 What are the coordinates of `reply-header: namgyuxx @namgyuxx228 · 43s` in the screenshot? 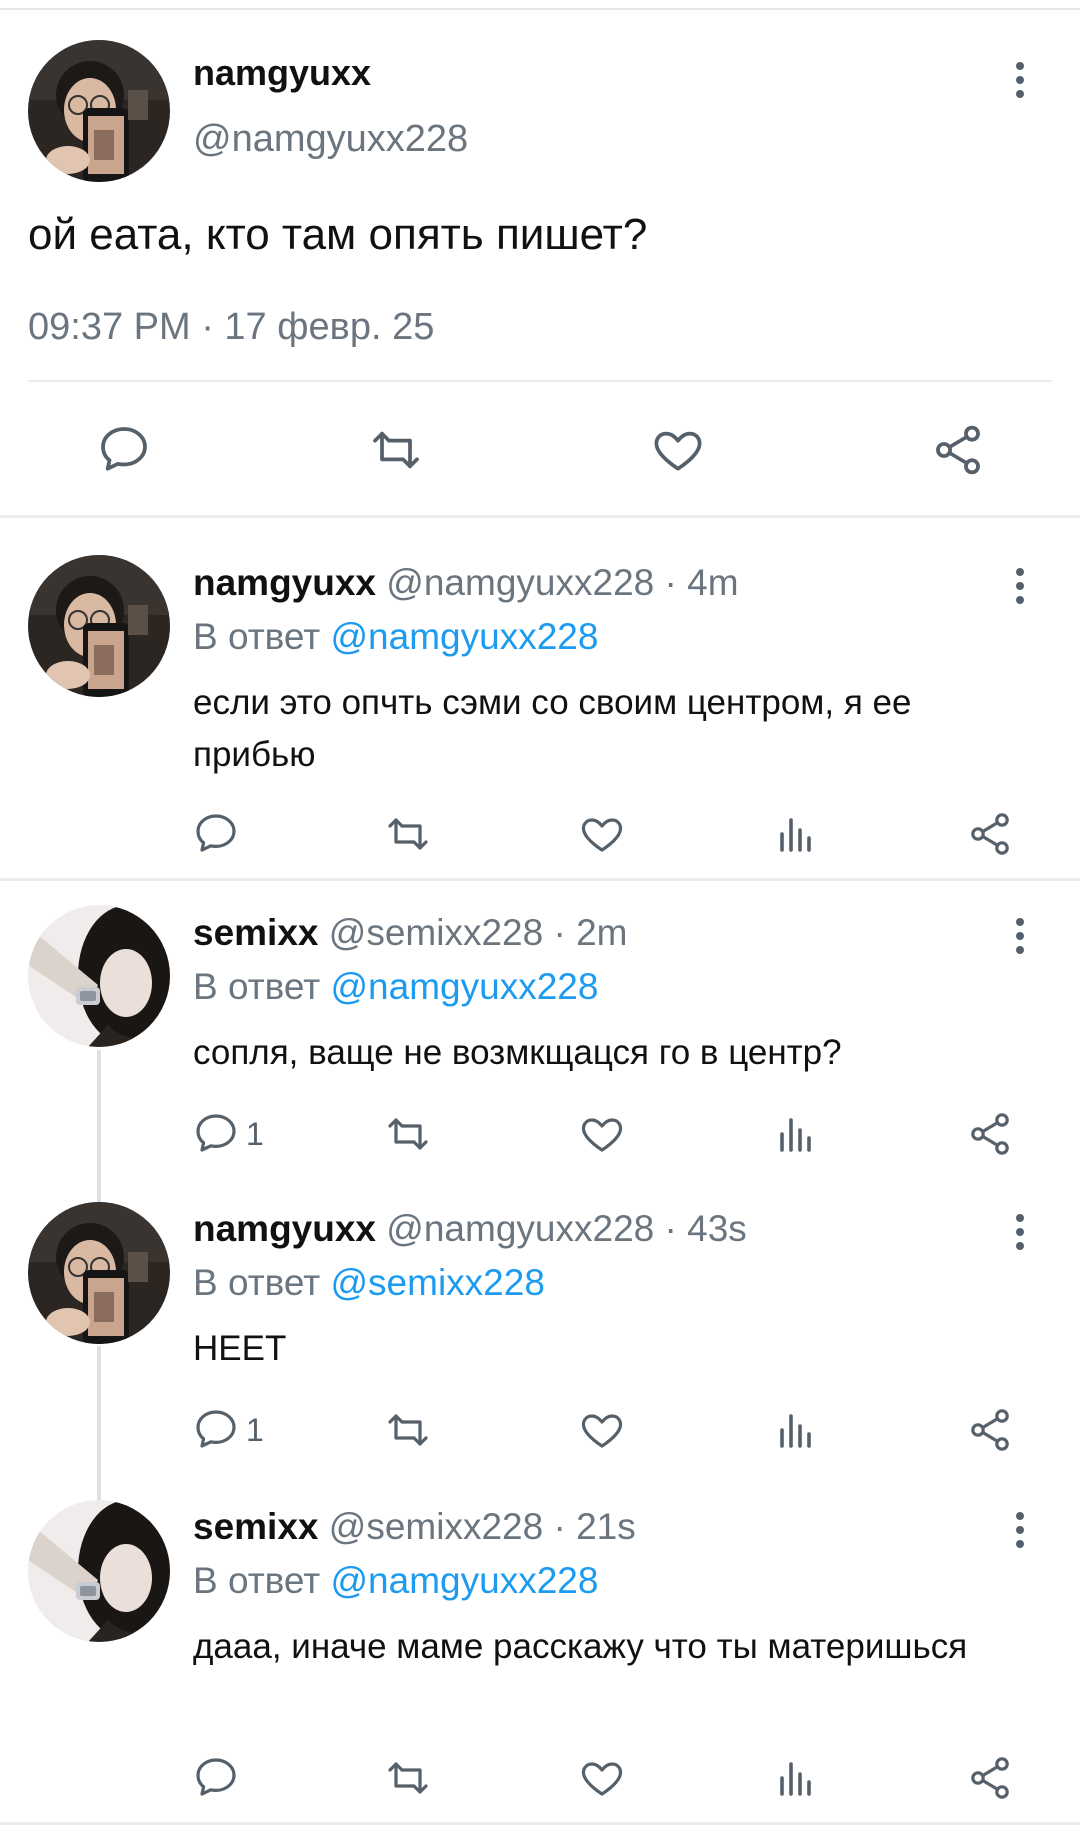 It's located at (470, 1229).